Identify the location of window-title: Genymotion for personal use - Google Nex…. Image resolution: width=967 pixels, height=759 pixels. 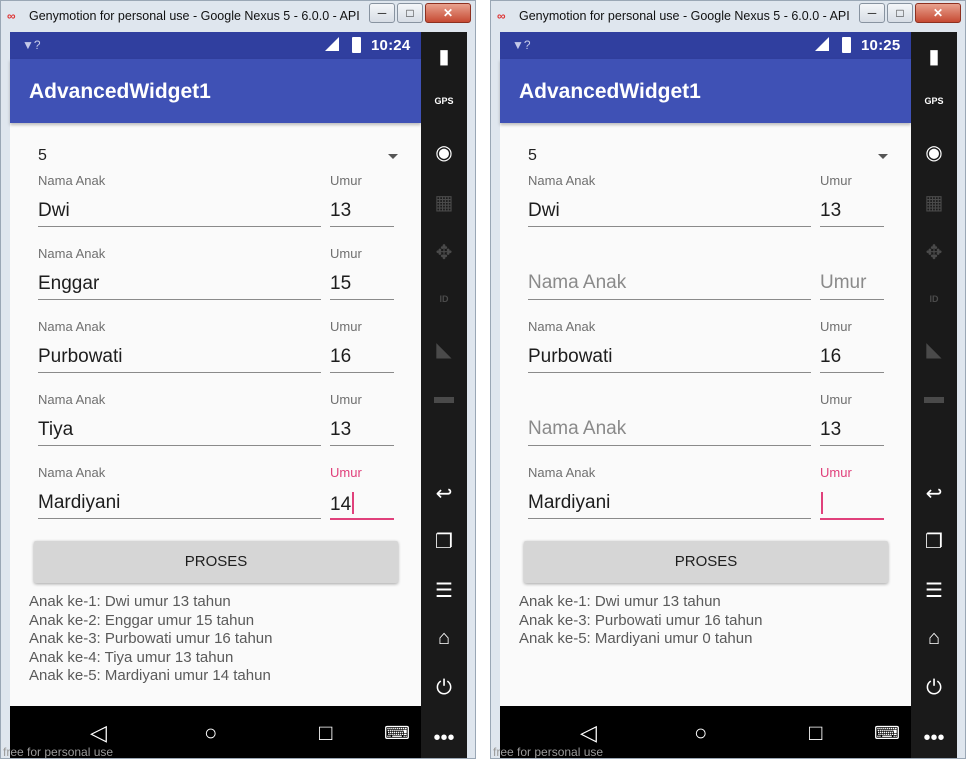
(684, 16).